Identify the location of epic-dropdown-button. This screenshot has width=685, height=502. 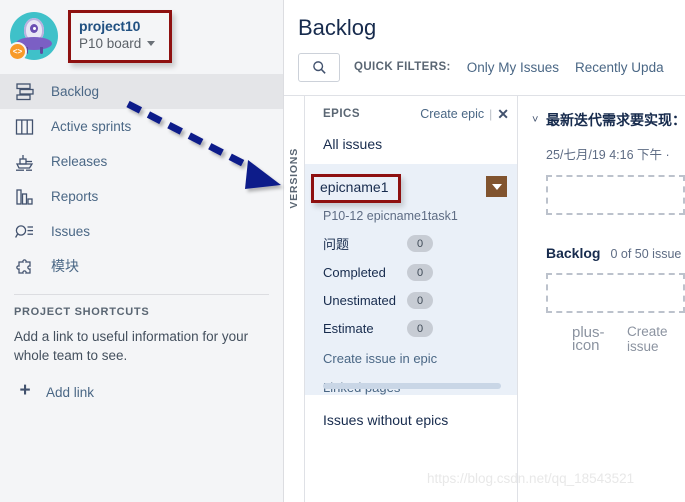
(496, 186).